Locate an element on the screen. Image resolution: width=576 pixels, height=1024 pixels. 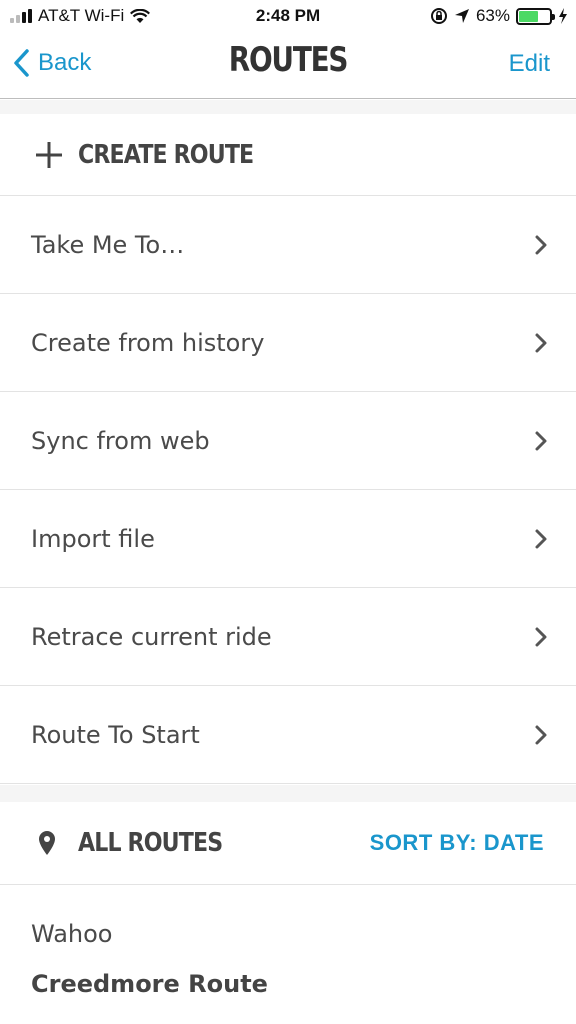
menu-item-label: Sync from web is located at coordinates (120, 440).